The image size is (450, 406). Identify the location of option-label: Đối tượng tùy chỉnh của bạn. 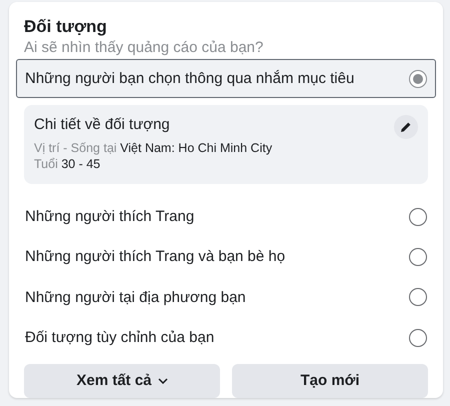
(119, 337).